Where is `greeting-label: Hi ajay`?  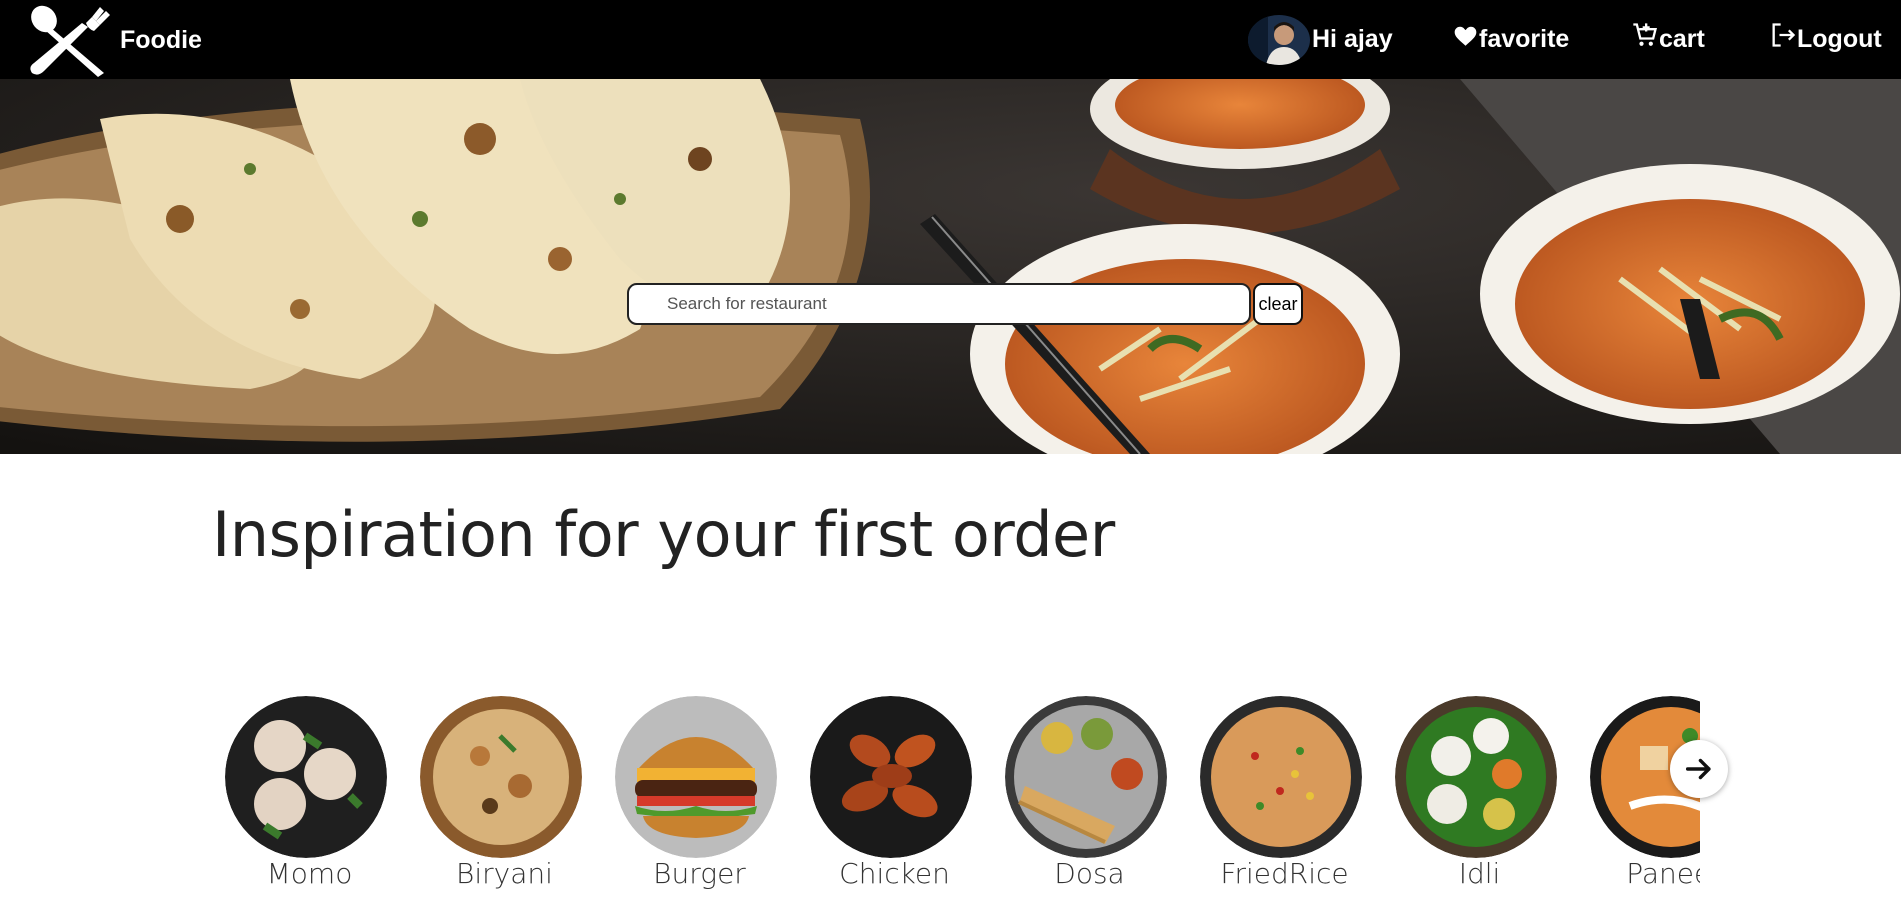 greeting-label: Hi ajay is located at coordinates (1352, 39).